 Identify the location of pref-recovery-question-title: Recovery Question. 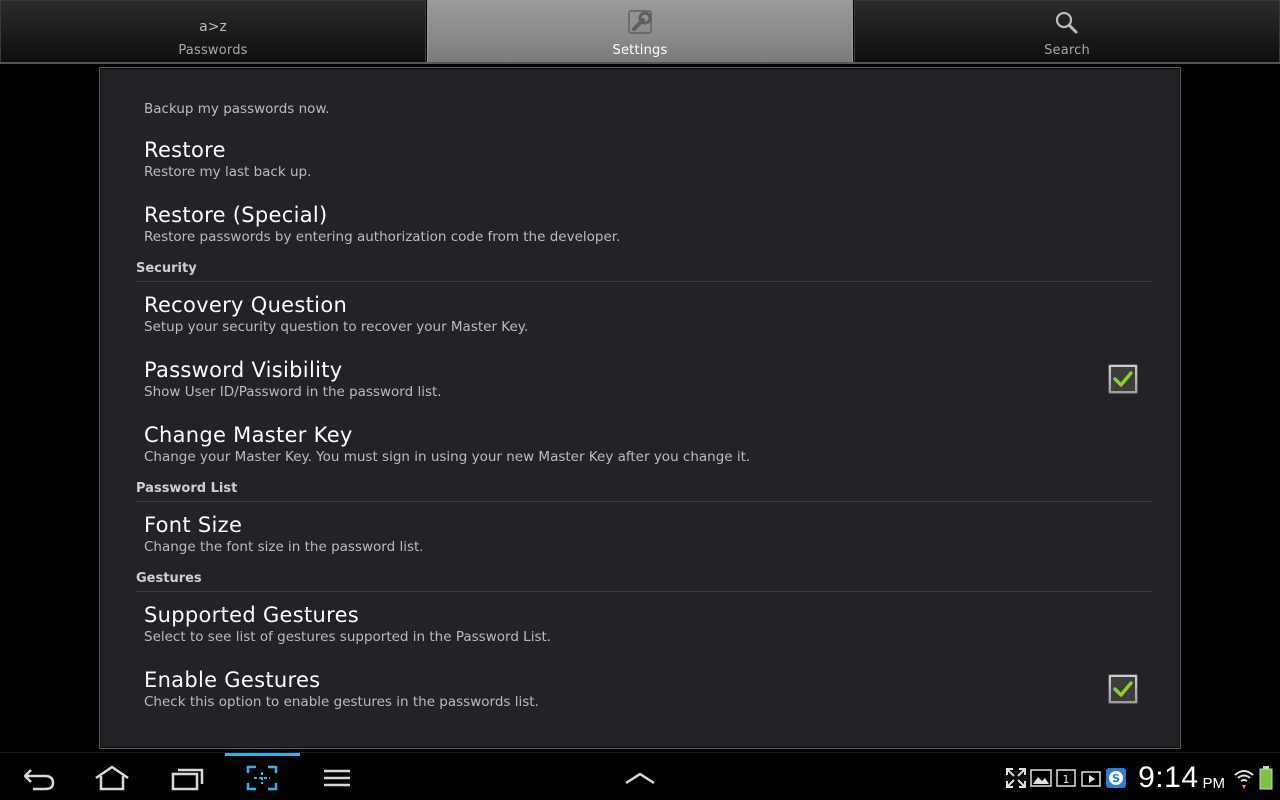
(246, 305).